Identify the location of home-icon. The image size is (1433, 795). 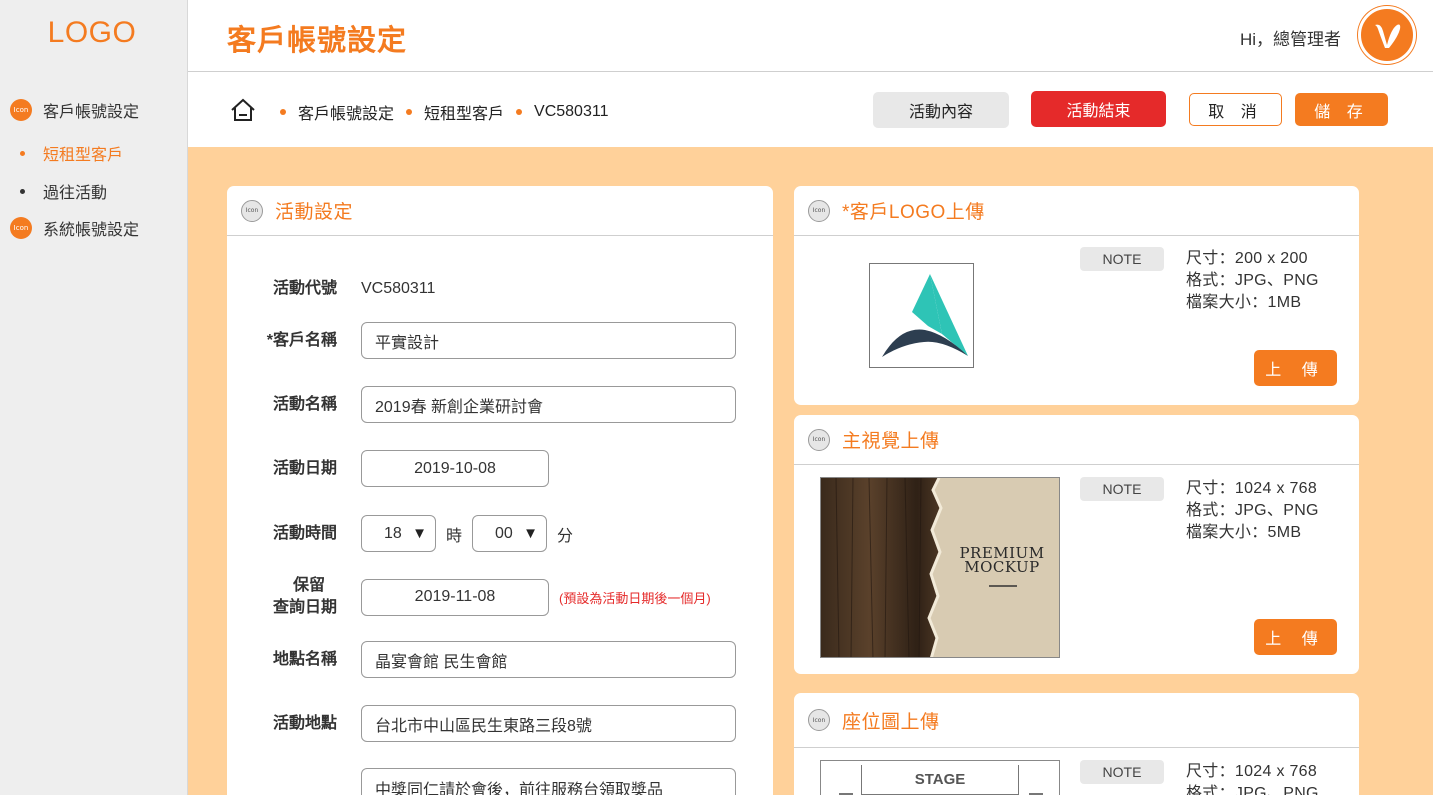
(243, 110).